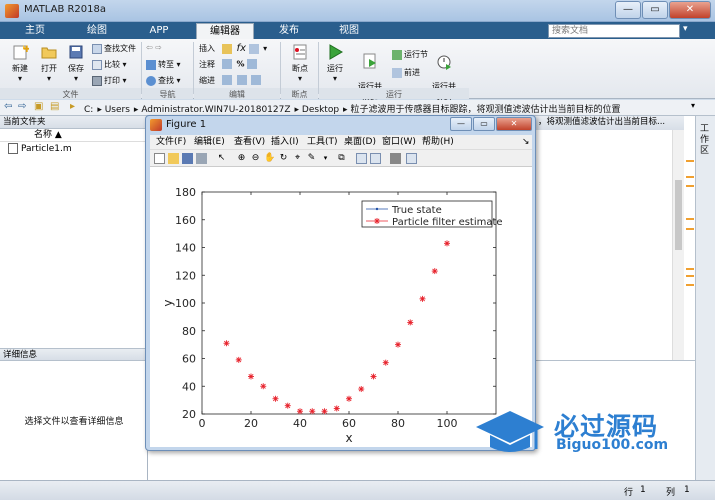  I want to click on comment-button: 注释, so click(207, 64).